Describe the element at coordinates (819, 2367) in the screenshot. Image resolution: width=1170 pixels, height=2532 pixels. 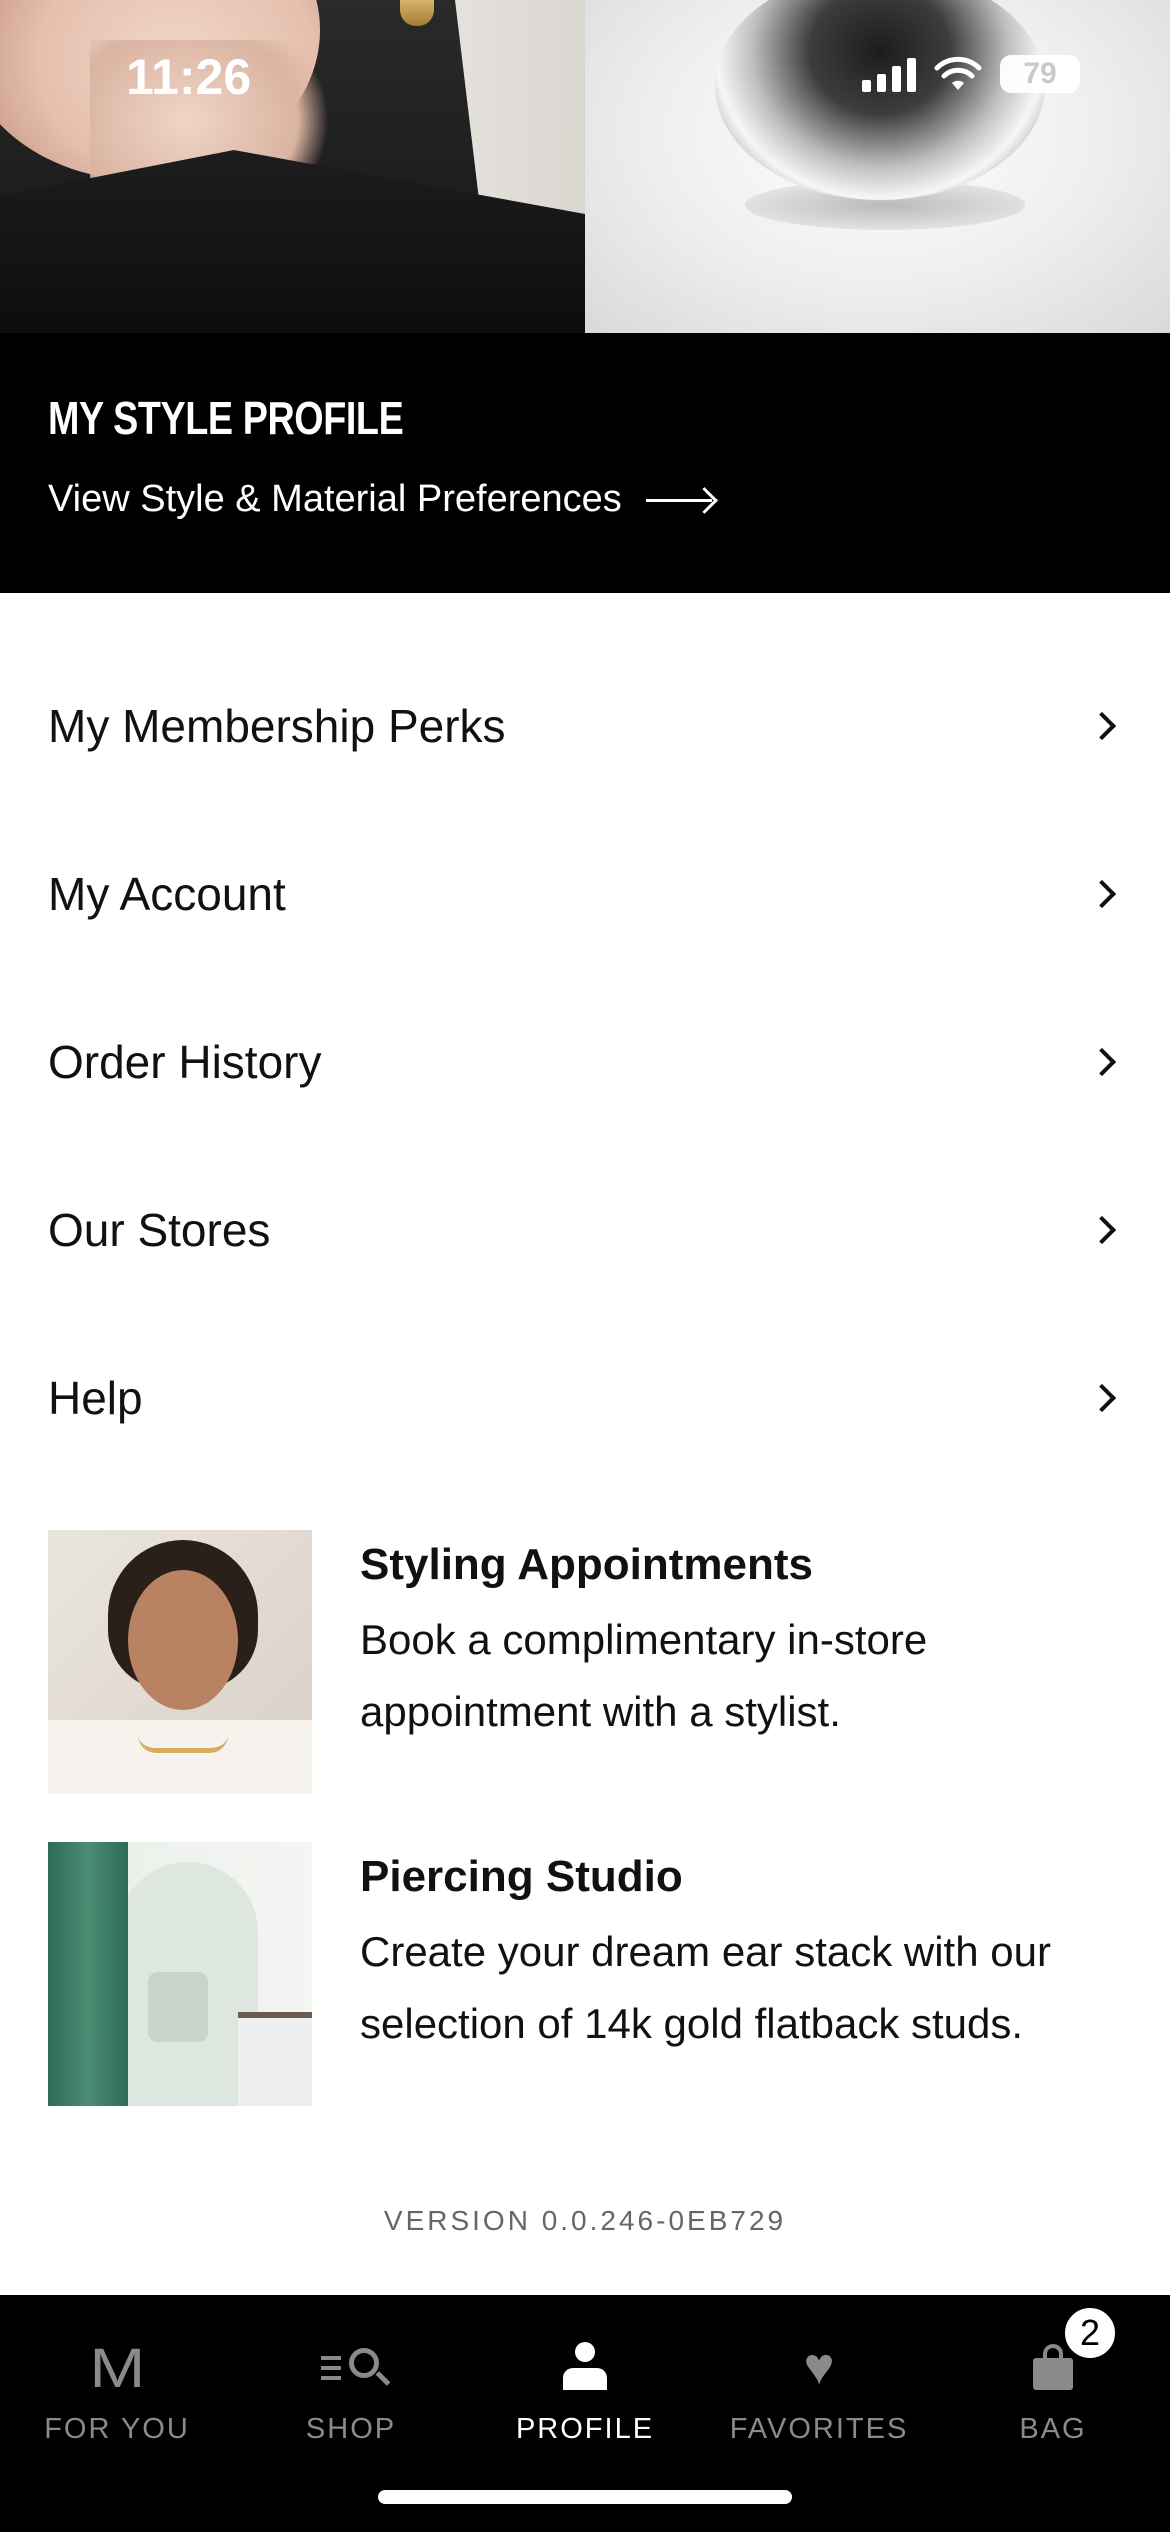
I see `heart-icon: ♥` at that location.